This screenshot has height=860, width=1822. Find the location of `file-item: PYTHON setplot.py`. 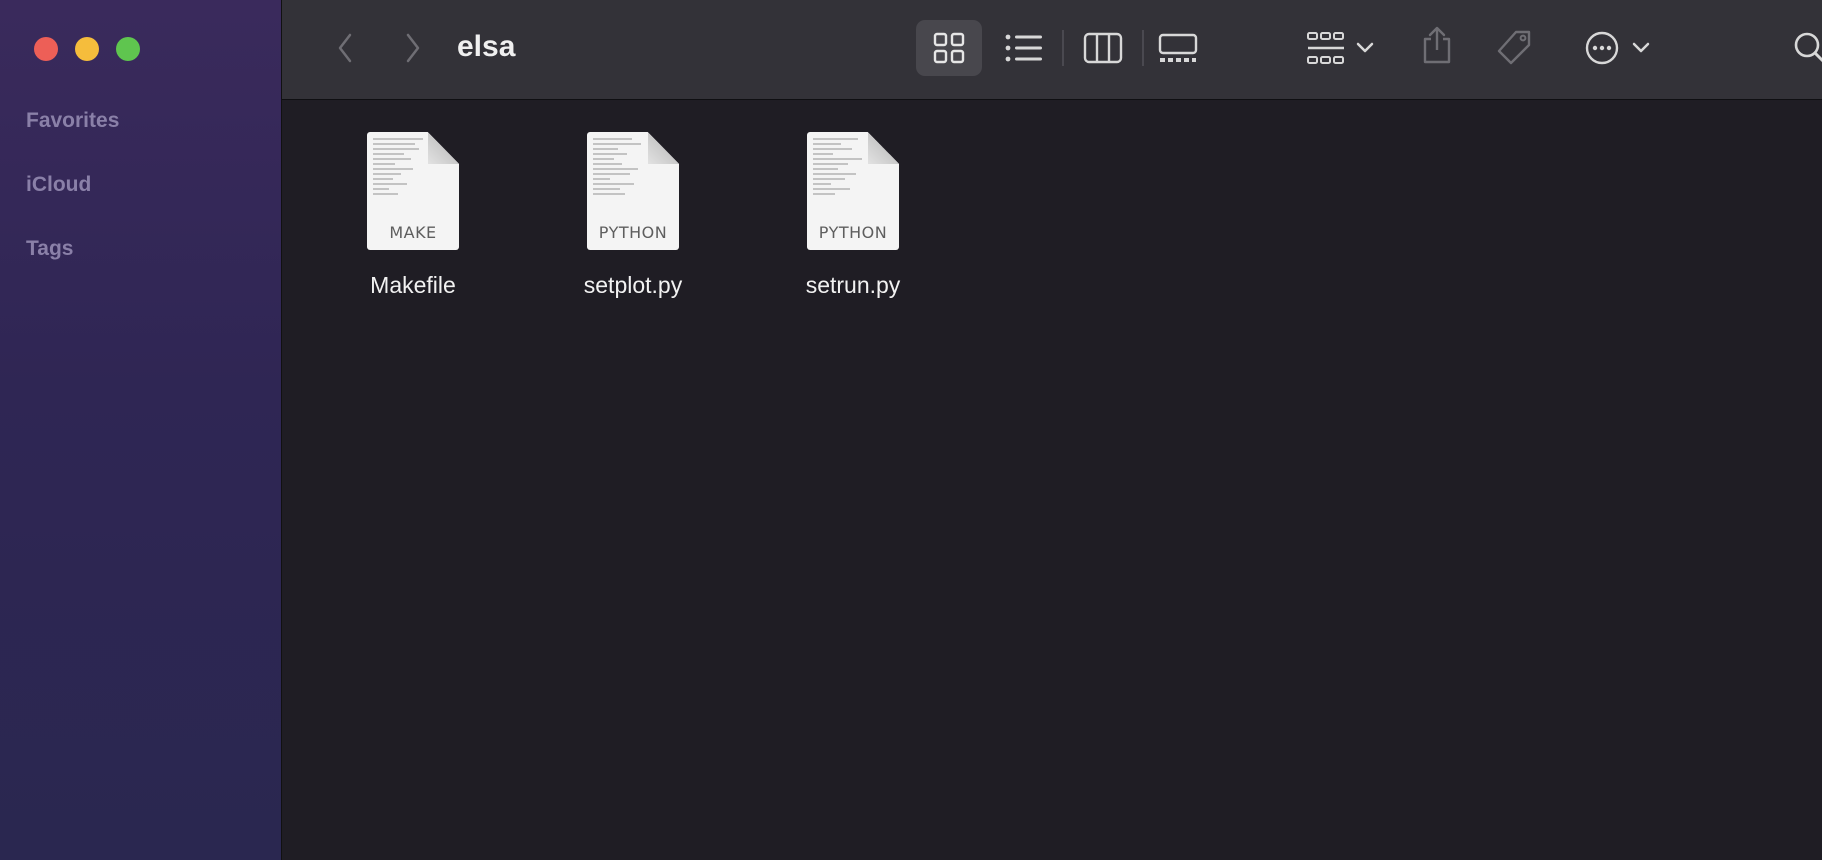

file-item: PYTHON setplot.py is located at coordinates (633, 215).